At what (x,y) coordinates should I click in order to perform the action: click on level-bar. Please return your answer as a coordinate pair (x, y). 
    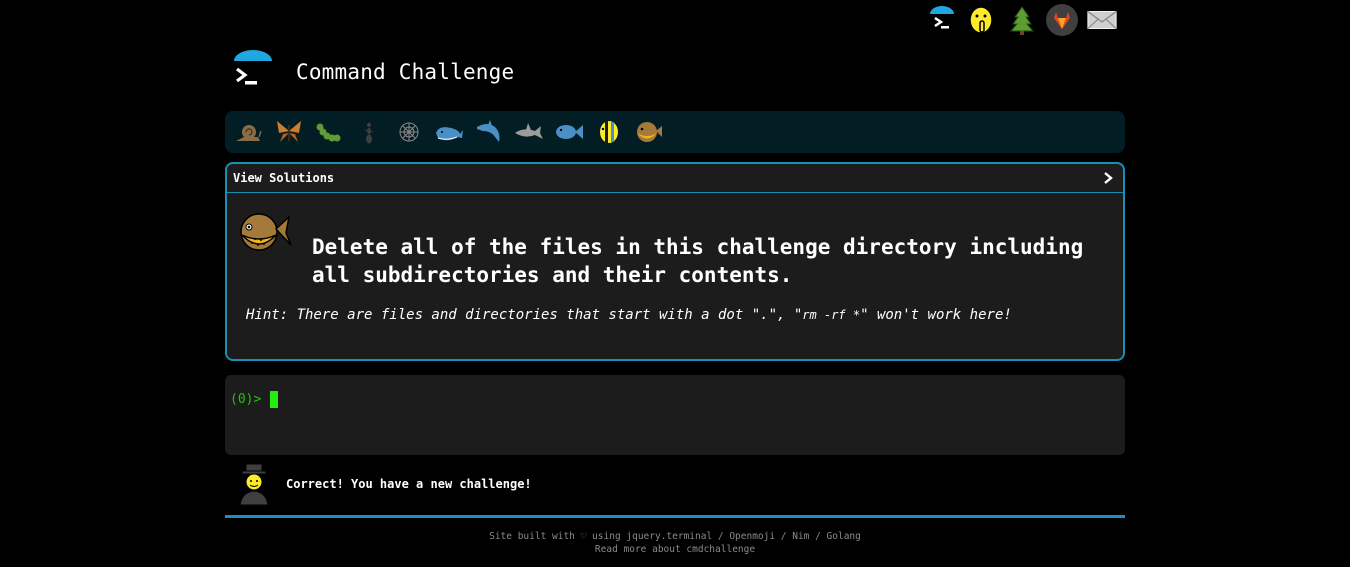
    Looking at the image, I should click on (675, 132).